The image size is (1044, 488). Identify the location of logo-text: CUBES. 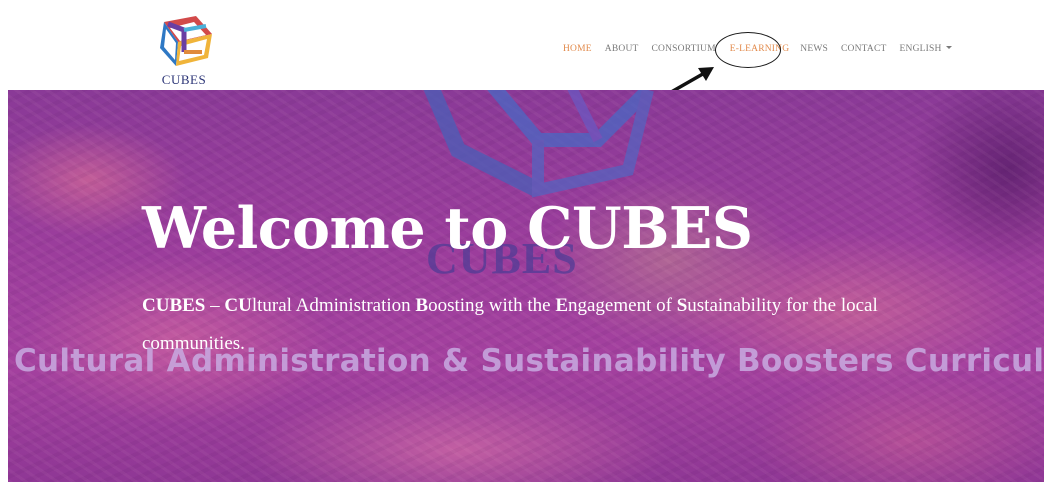
(184, 79).